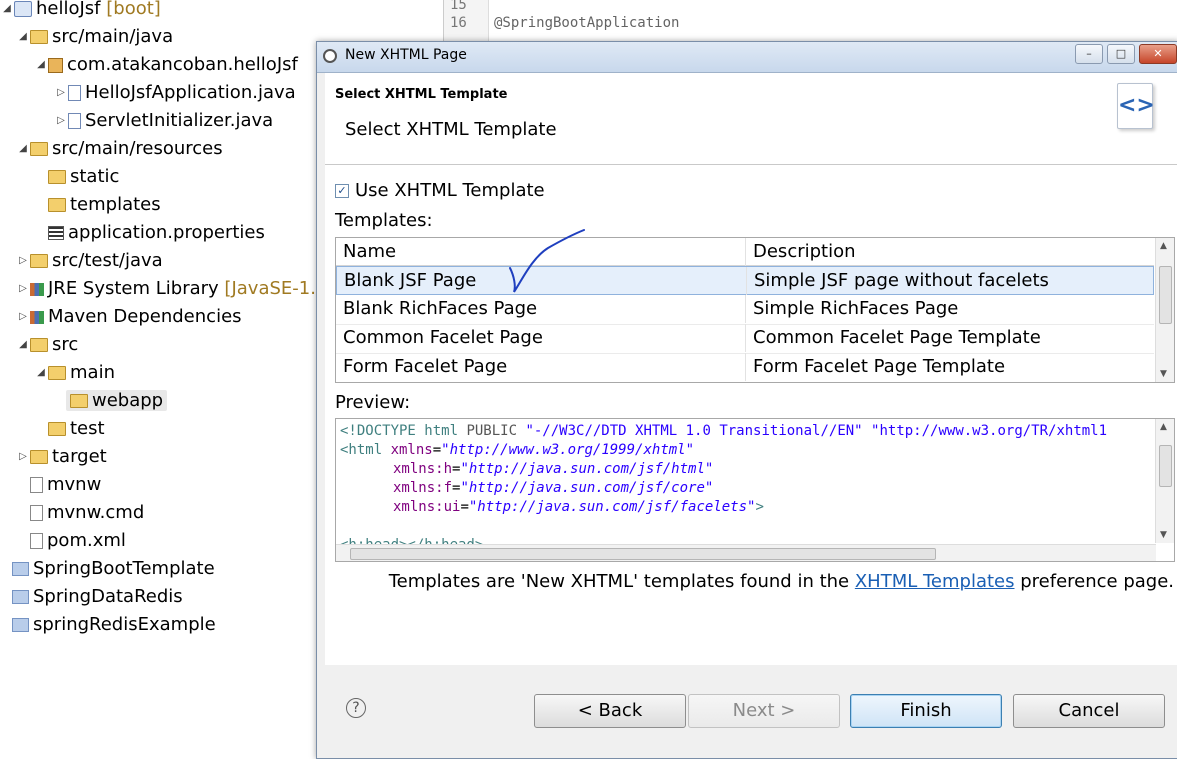 The width and height of the screenshot is (1177, 759). I want to click on tree-item-springredisexample: springRedisExample, so click(114, 625).